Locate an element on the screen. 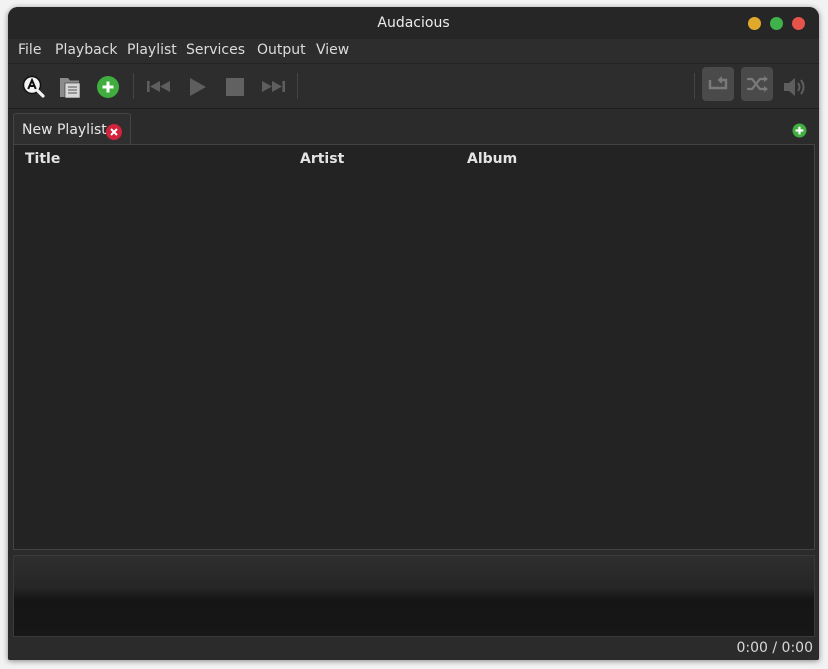 The height and width of the screenshot is (669, 828). window-title: Audacious is located at coordinates (413, 23).